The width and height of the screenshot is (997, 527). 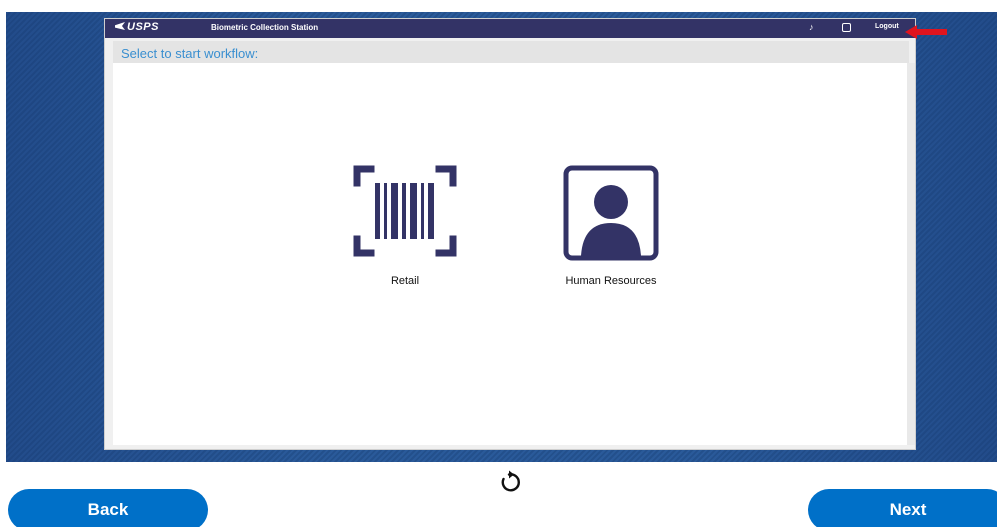 What do you see at coordinates (509, 482) in the screenshot?
I see `refresh-icon` at bounding box center [509, 482].